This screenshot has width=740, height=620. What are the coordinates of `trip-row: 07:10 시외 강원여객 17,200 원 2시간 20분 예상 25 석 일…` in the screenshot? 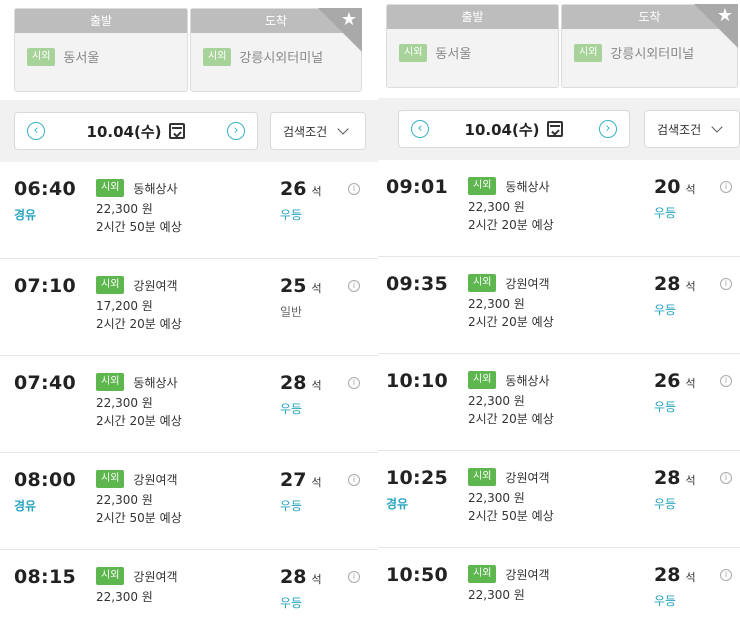 It's located at (189, 307).